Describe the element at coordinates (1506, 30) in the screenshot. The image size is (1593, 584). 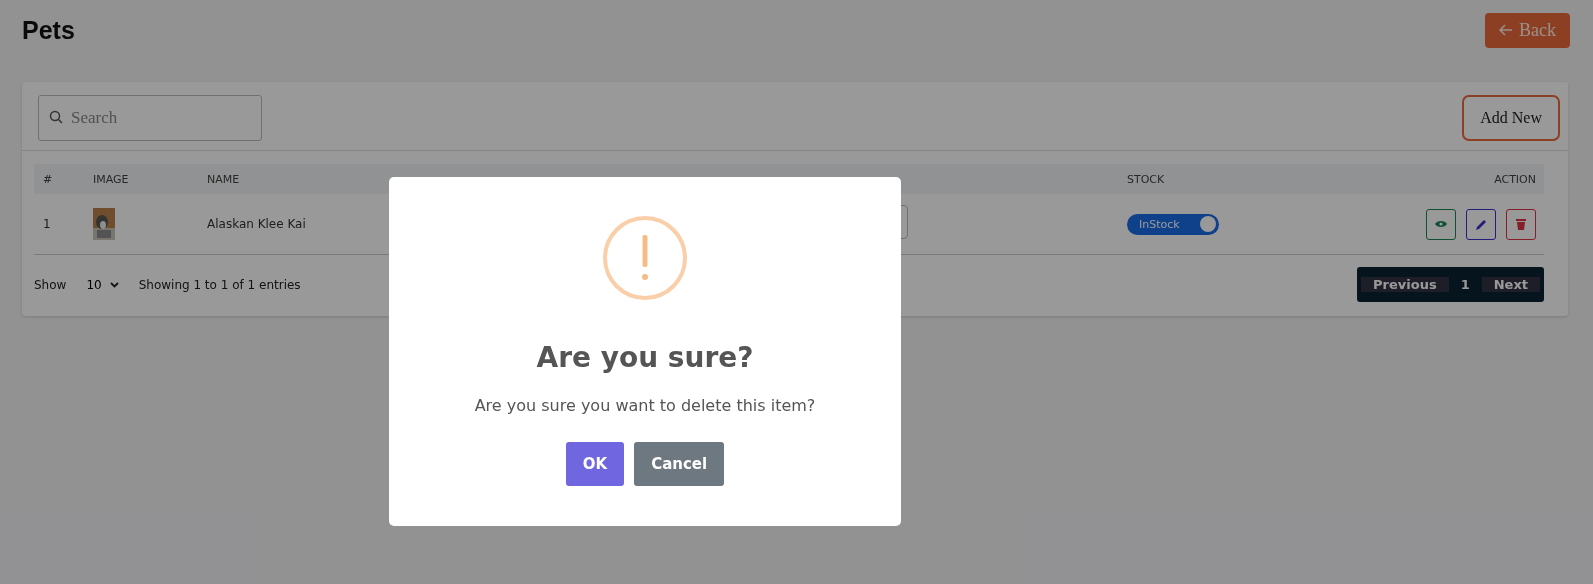
I see `arrow-left-icon` at that location.